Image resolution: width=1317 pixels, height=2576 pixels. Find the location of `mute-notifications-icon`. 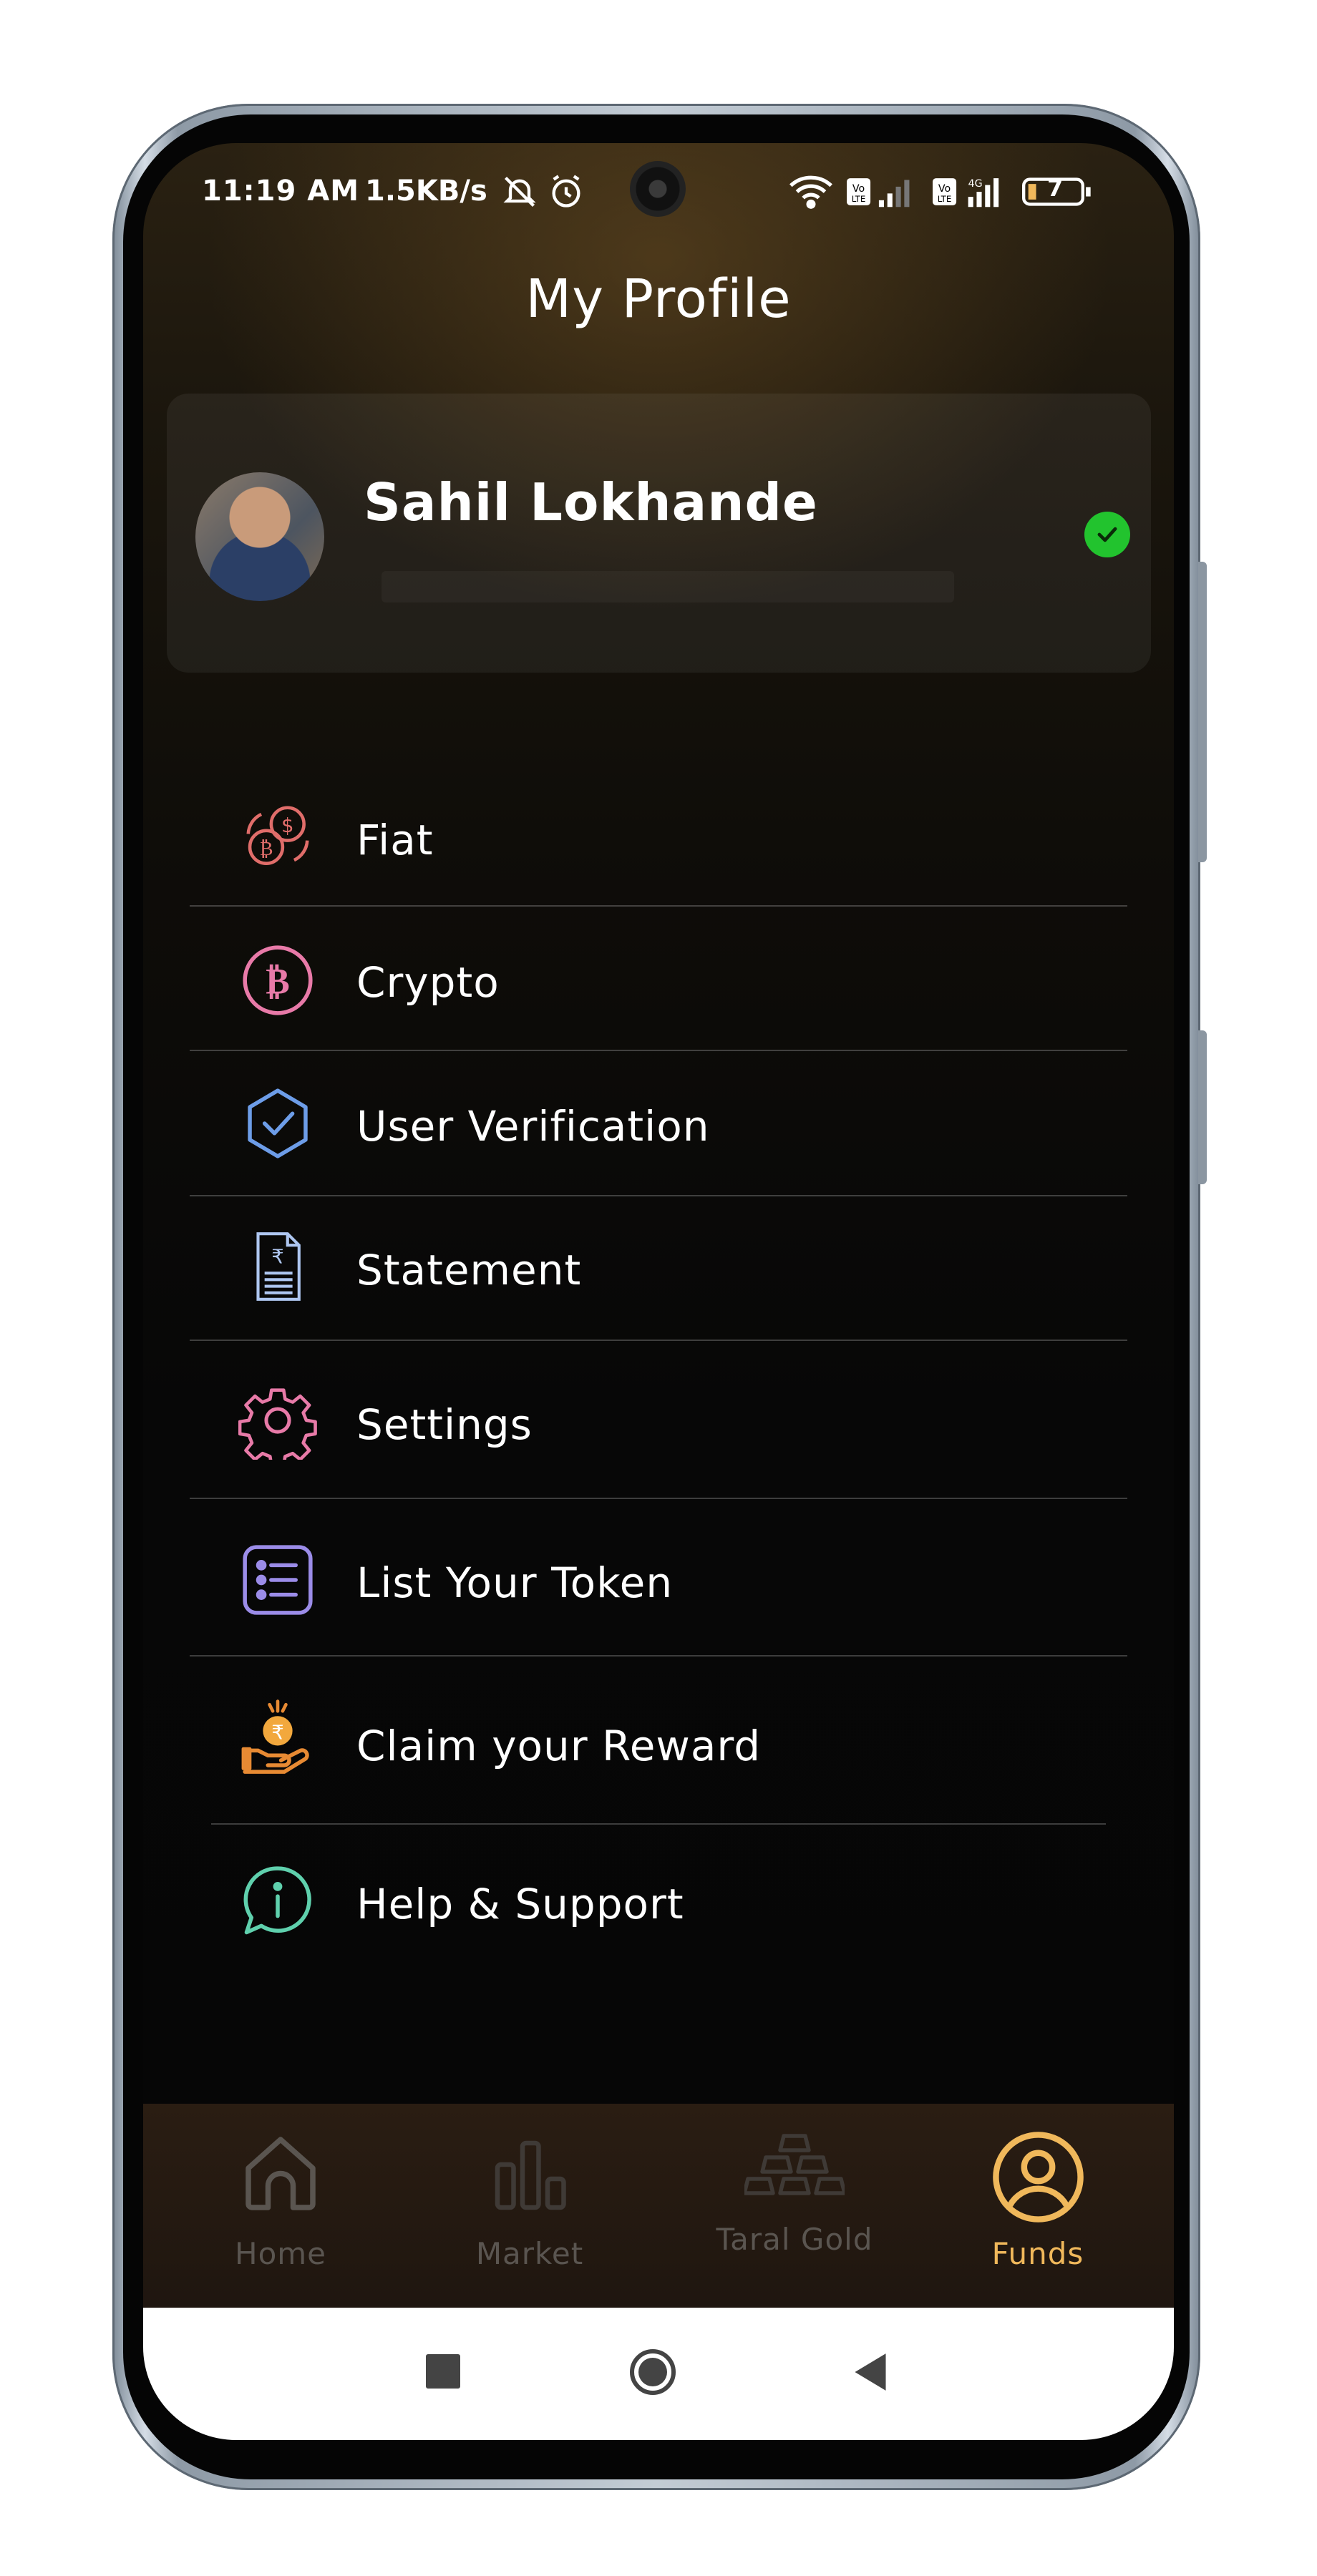

mute-notifications-icon is located at coordinates (519, 193).